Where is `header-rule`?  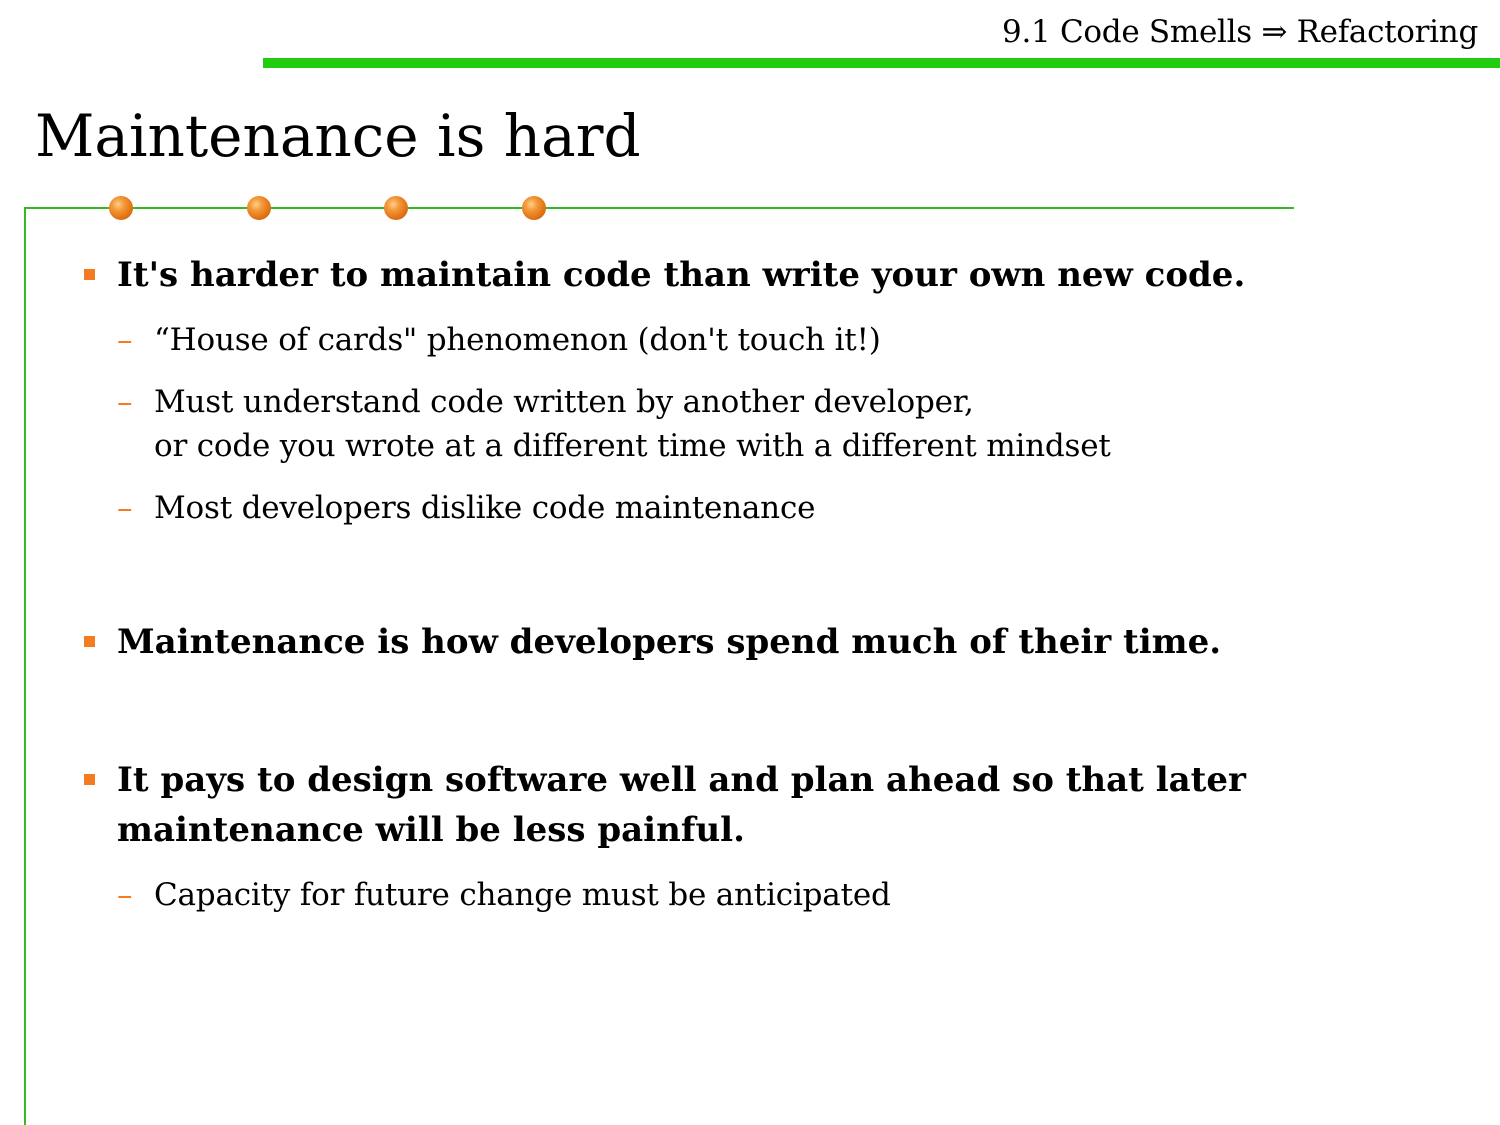
header-rule is located at coordinates (881, 63).